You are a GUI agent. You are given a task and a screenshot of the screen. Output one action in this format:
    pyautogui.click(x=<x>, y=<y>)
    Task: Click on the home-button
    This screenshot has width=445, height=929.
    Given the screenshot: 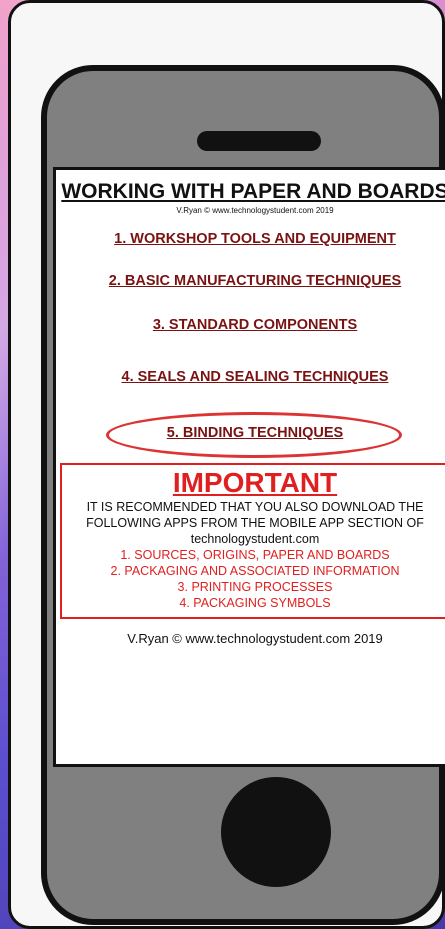 What is the action you would take?
    pyautogui.click(x=276, y=832)
    